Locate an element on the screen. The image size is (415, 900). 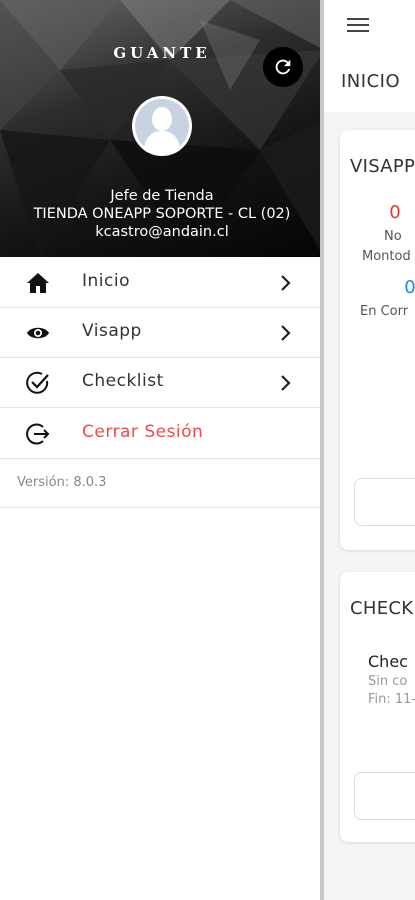
menu-item-visapp: Visapp is located at coordinates (160, 333).